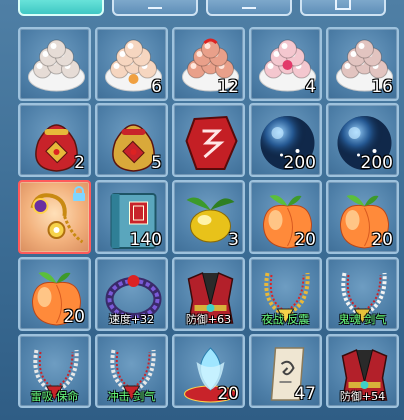 The height and width of the screenshot is (420, 404). Describe the element at coordinates (208, 294) in the screenshot. I see `inventory-slot: 防御+63` at that location.